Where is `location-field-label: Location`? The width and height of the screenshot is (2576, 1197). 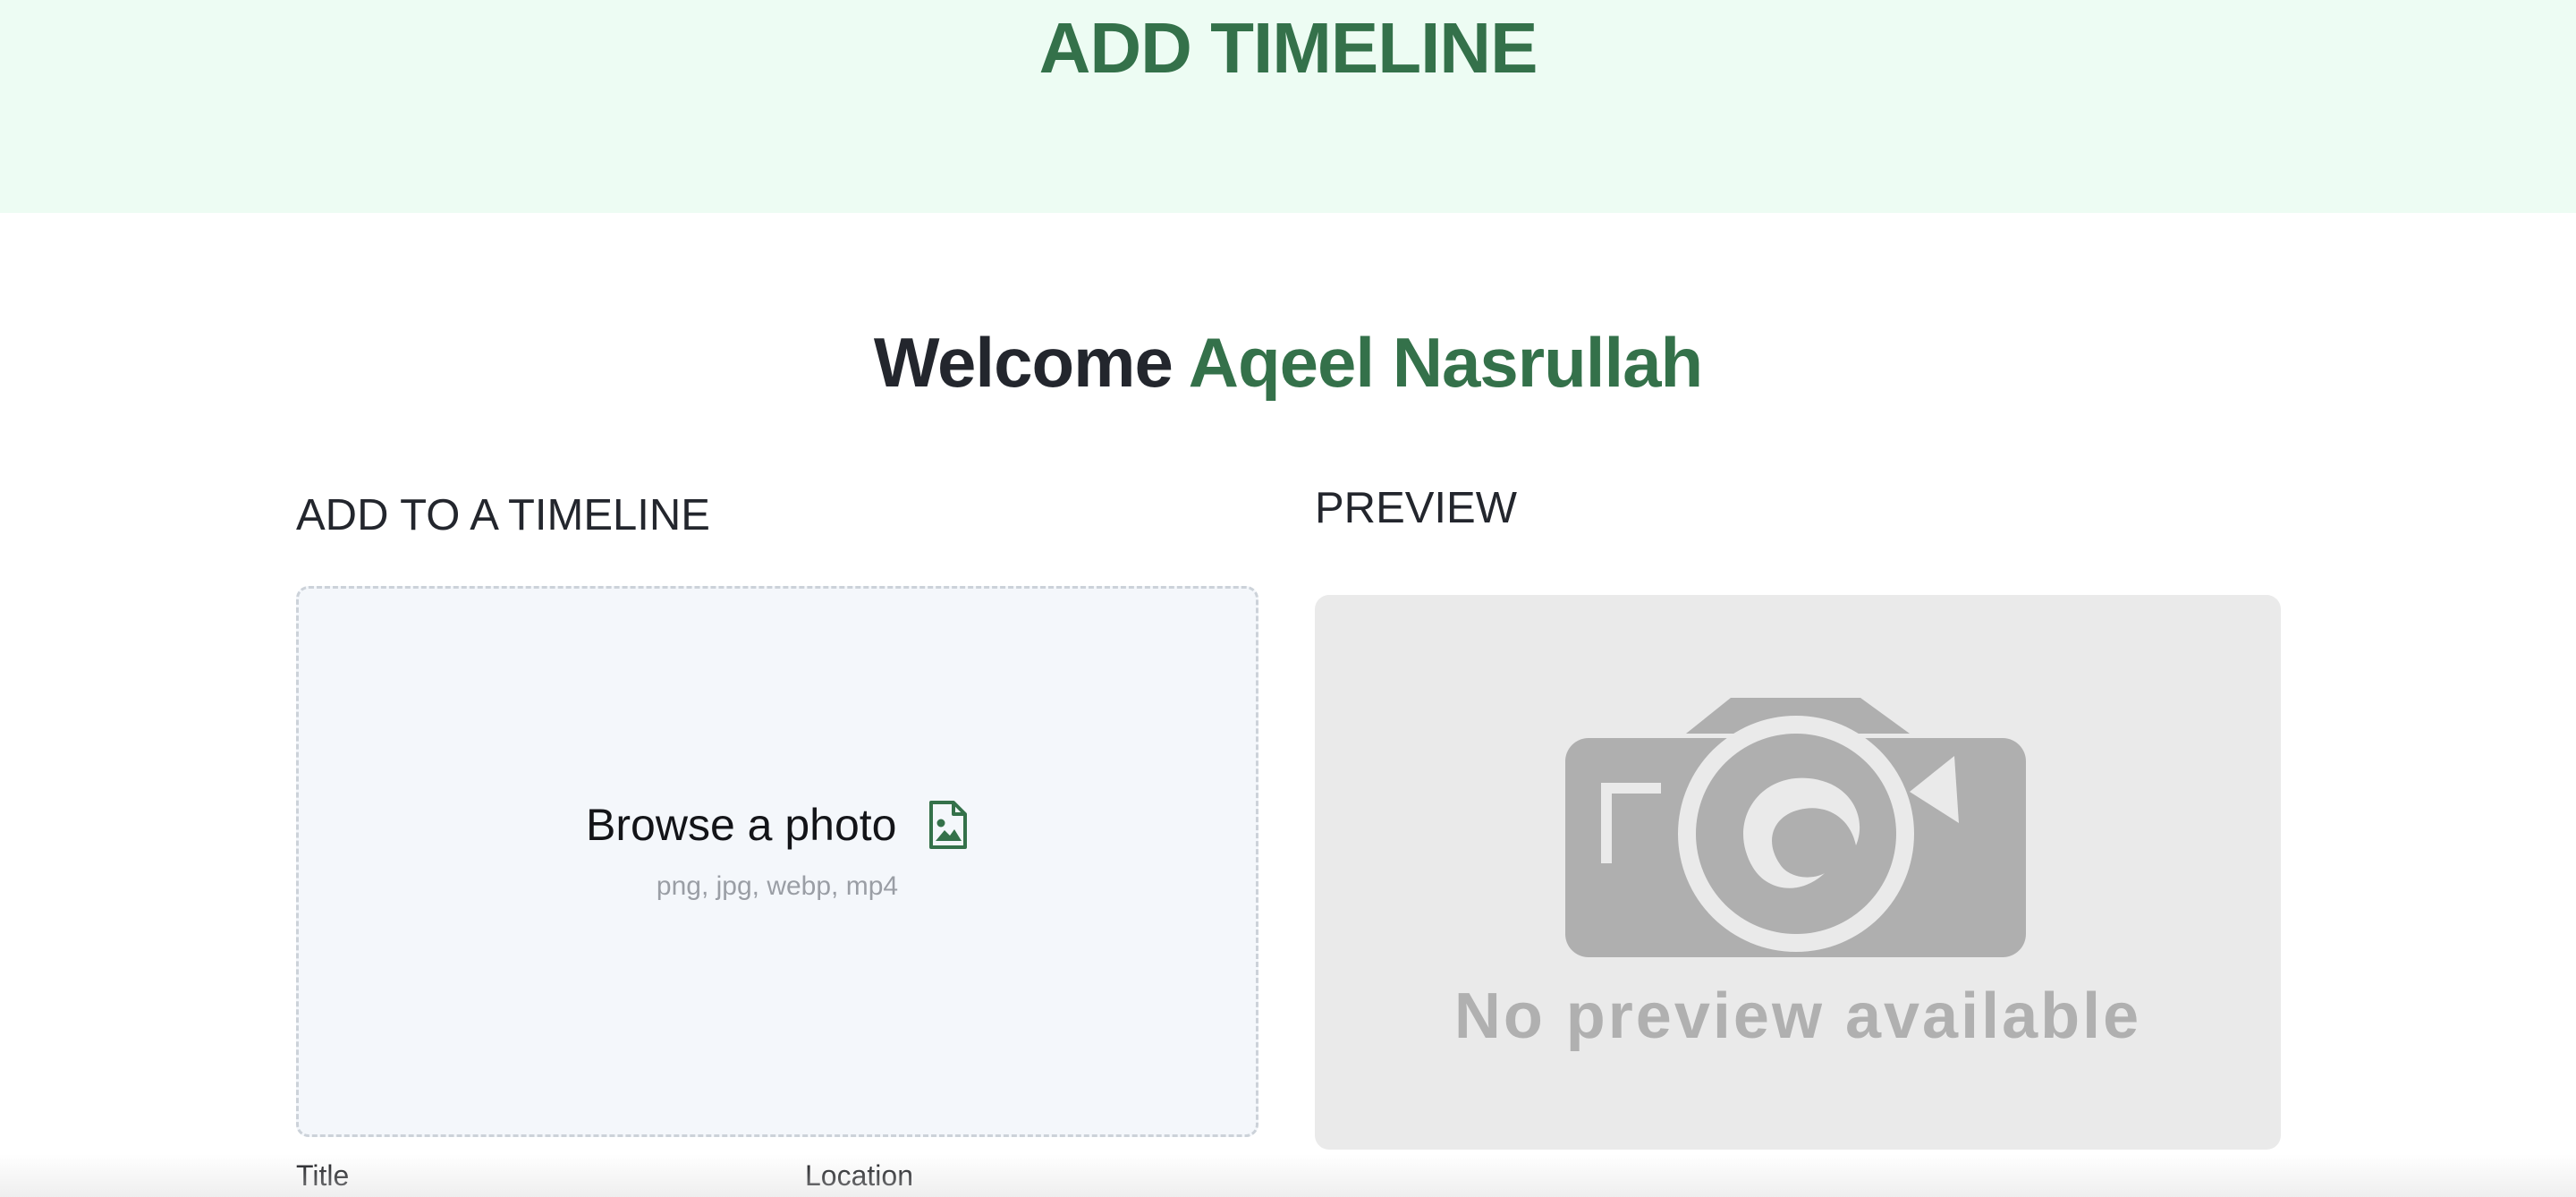 location-field-label: Location is located at coordinates (859, 1175).